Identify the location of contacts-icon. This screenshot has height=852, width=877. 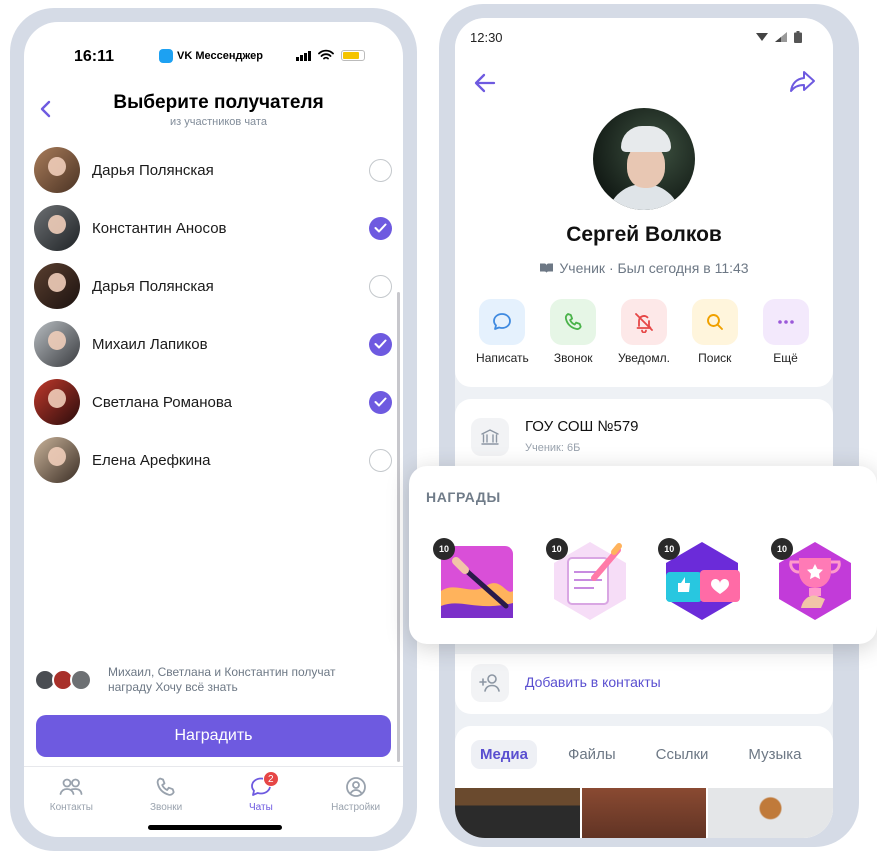
(71, 786).